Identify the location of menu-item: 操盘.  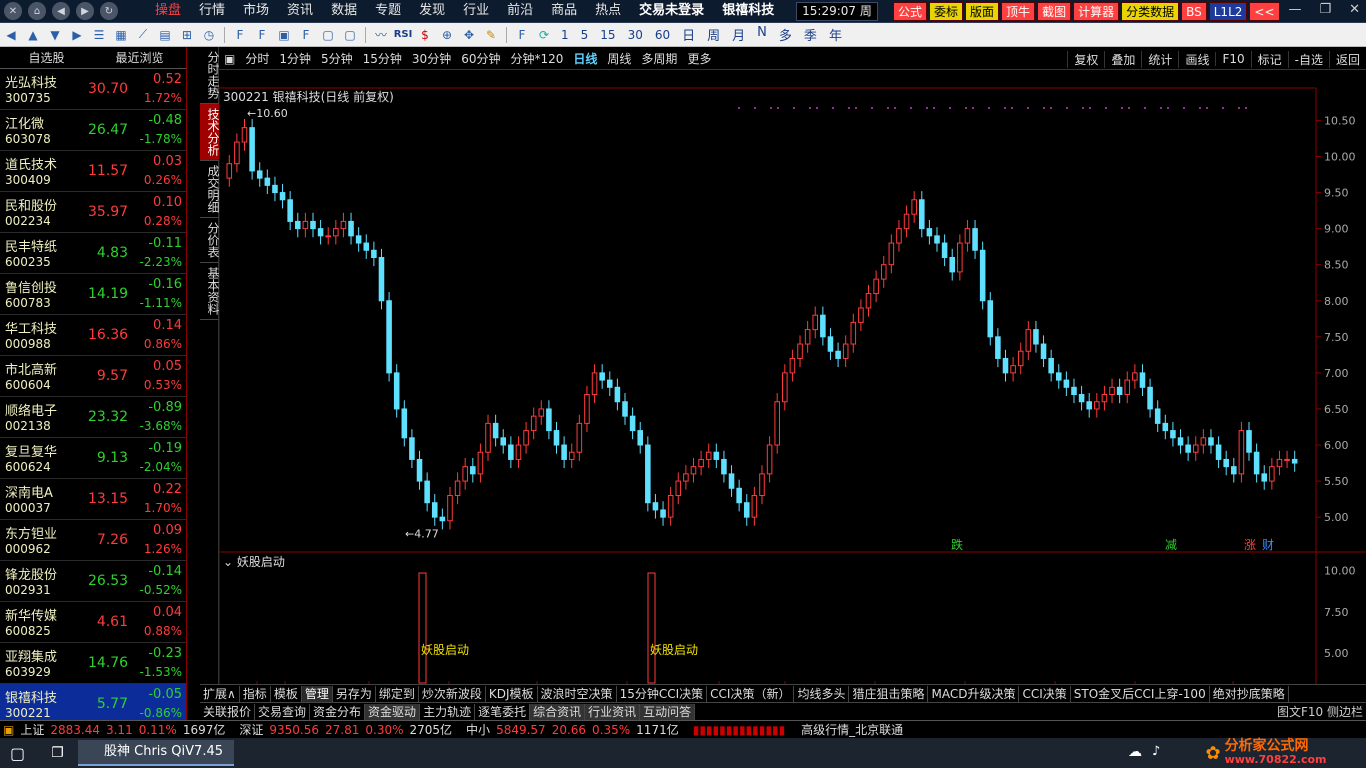
(168, 11).